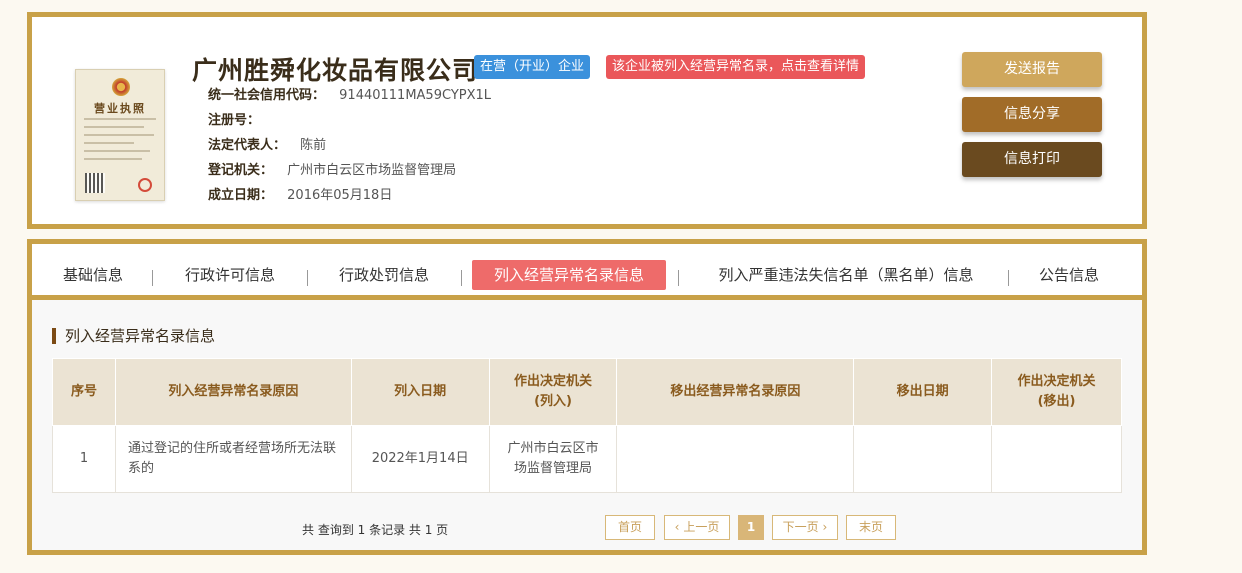 This screenshot has height=573, width=1242. I want to click on establishment-date-label: 成立日期：, so click(241, 195).